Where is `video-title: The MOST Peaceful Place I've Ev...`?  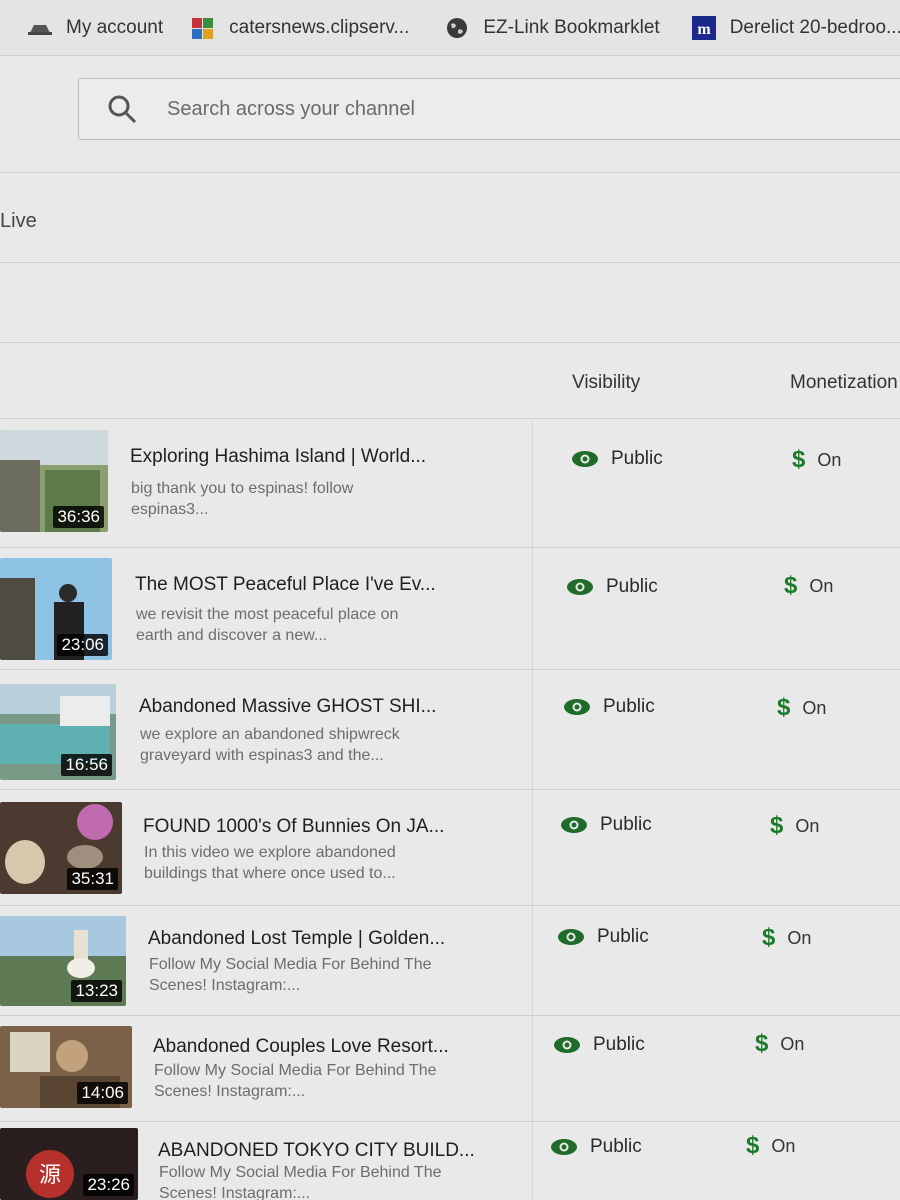 video-title: The MOST Peaceful Place I've Ev... is located at coordinates (285, 585).